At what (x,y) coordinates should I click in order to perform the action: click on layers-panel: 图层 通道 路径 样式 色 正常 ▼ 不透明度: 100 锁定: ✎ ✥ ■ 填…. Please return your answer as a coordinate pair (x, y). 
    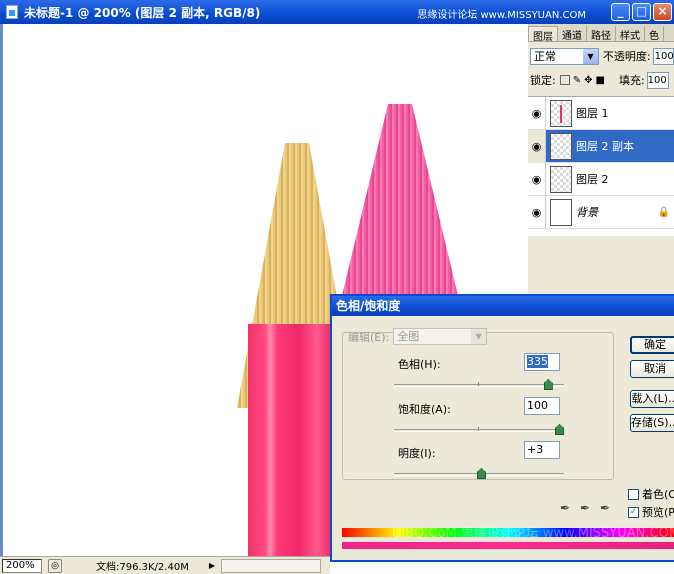
    Looking at the image, I should click on (600, 159).